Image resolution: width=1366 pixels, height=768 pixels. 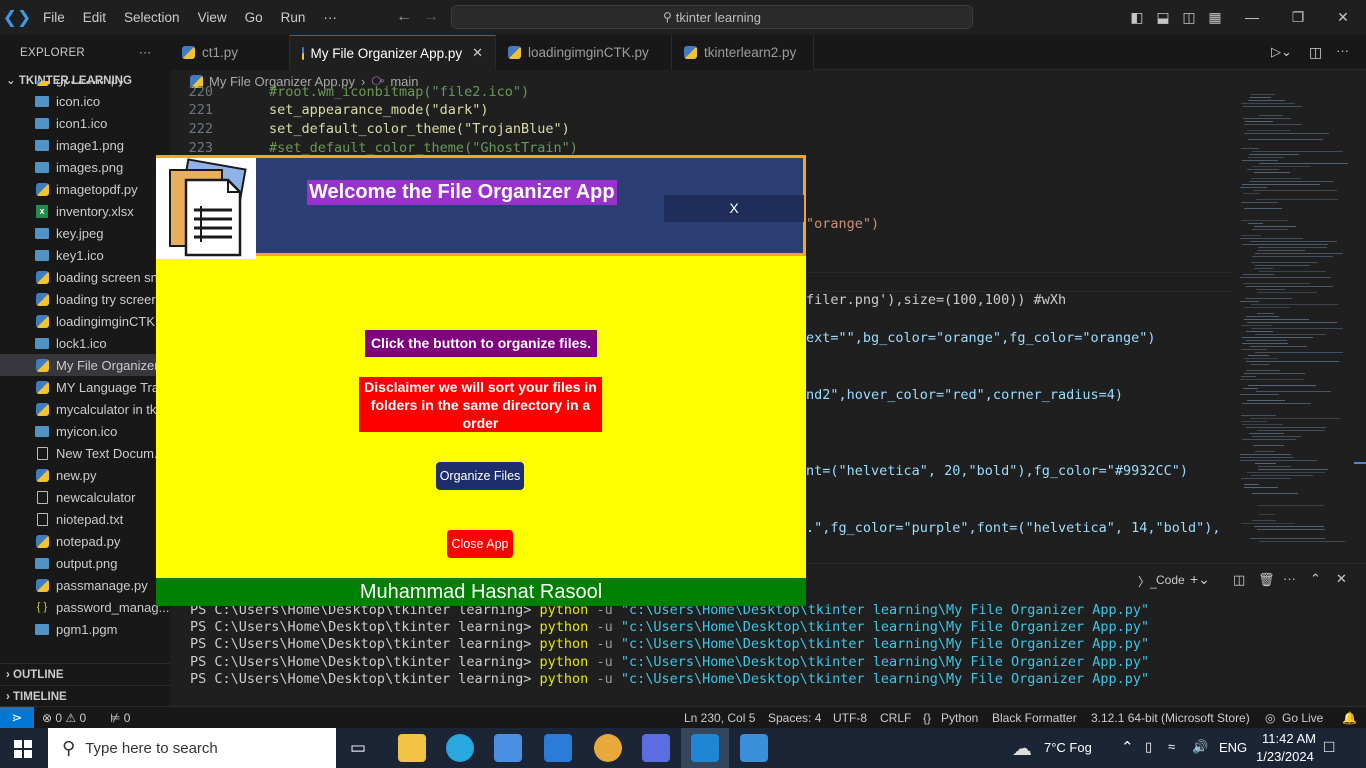 What do you see at coordinates (1127, 747) in the screenshot?
I see `show-hidden-icons-icon: ⌃` at bounding box center [1127, 747].